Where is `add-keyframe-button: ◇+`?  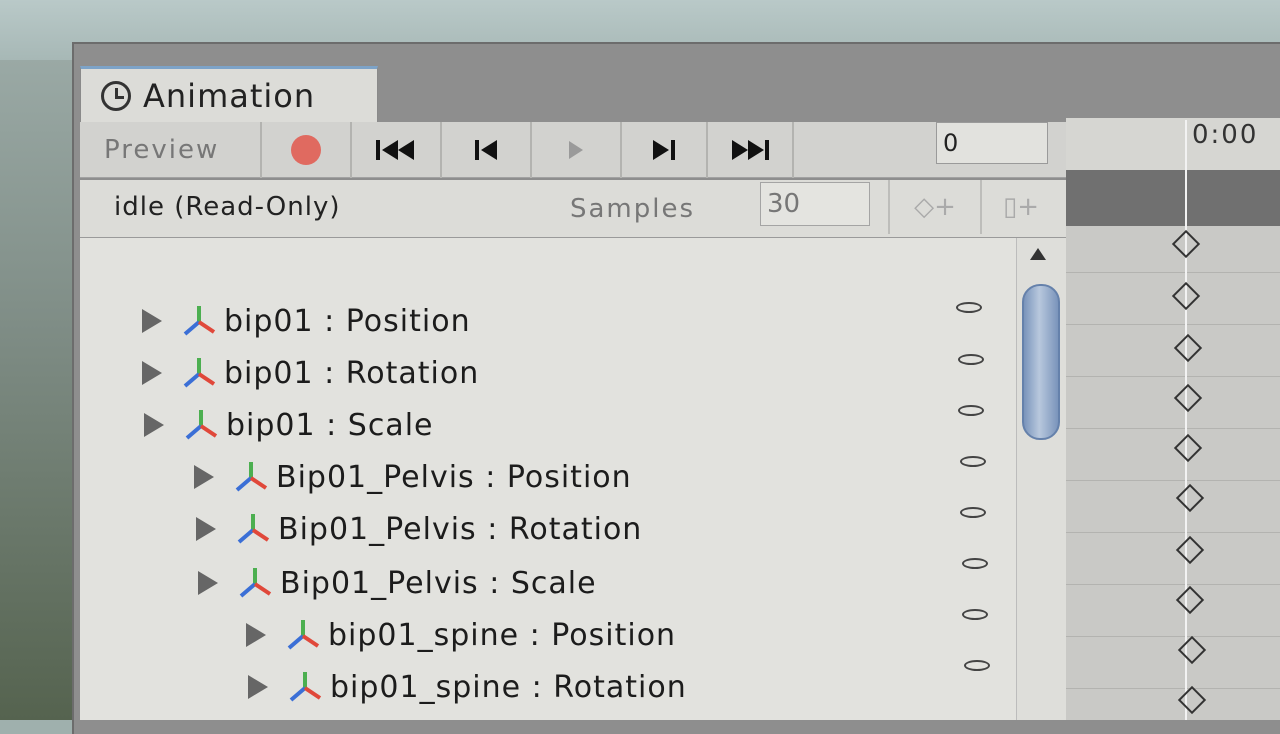 add-keyframe-button: ◇+ is located at coordinates (934, 207).